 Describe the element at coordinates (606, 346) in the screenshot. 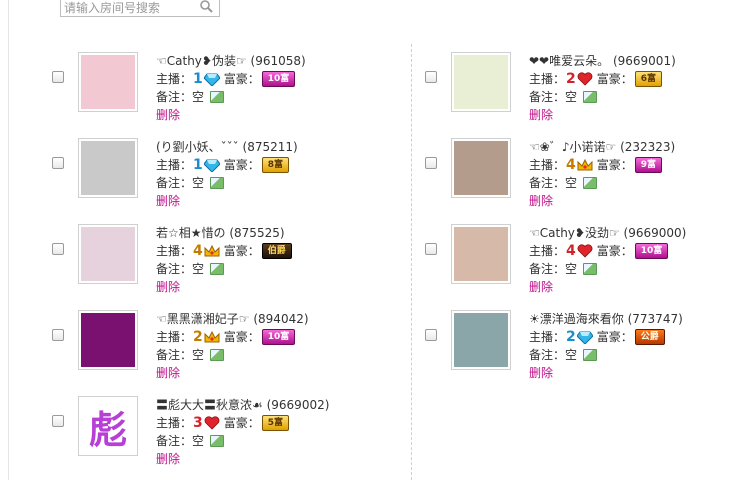

I see `anchor-info: ☀漂洋過海來看你 (773747) 主播： 2 富豪： 公爵 备注：空删除` at that location.